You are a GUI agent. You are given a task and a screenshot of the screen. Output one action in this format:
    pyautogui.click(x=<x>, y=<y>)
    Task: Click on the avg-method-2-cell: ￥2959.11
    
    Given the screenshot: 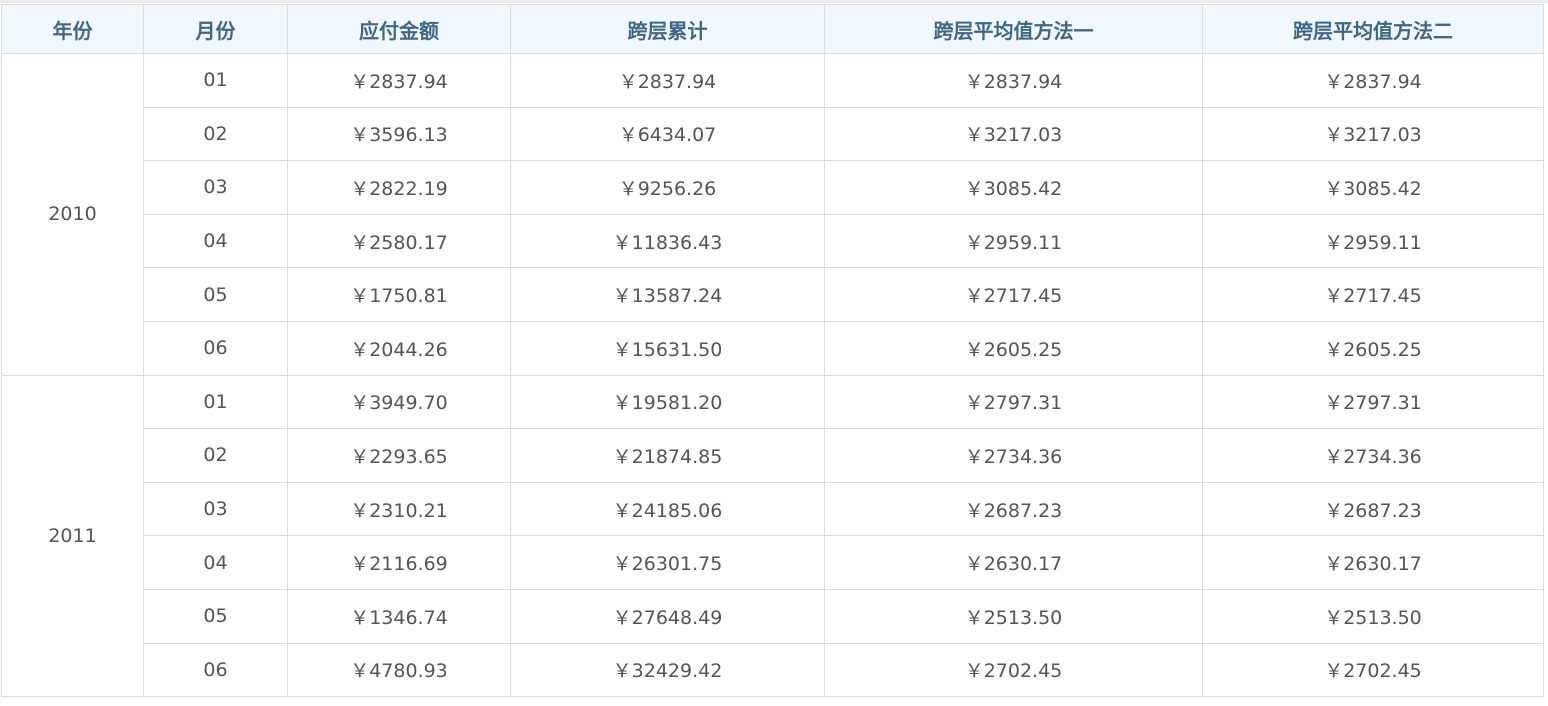 What is the action you would take?
    pyautogui.click(x=1373, y=241)
    